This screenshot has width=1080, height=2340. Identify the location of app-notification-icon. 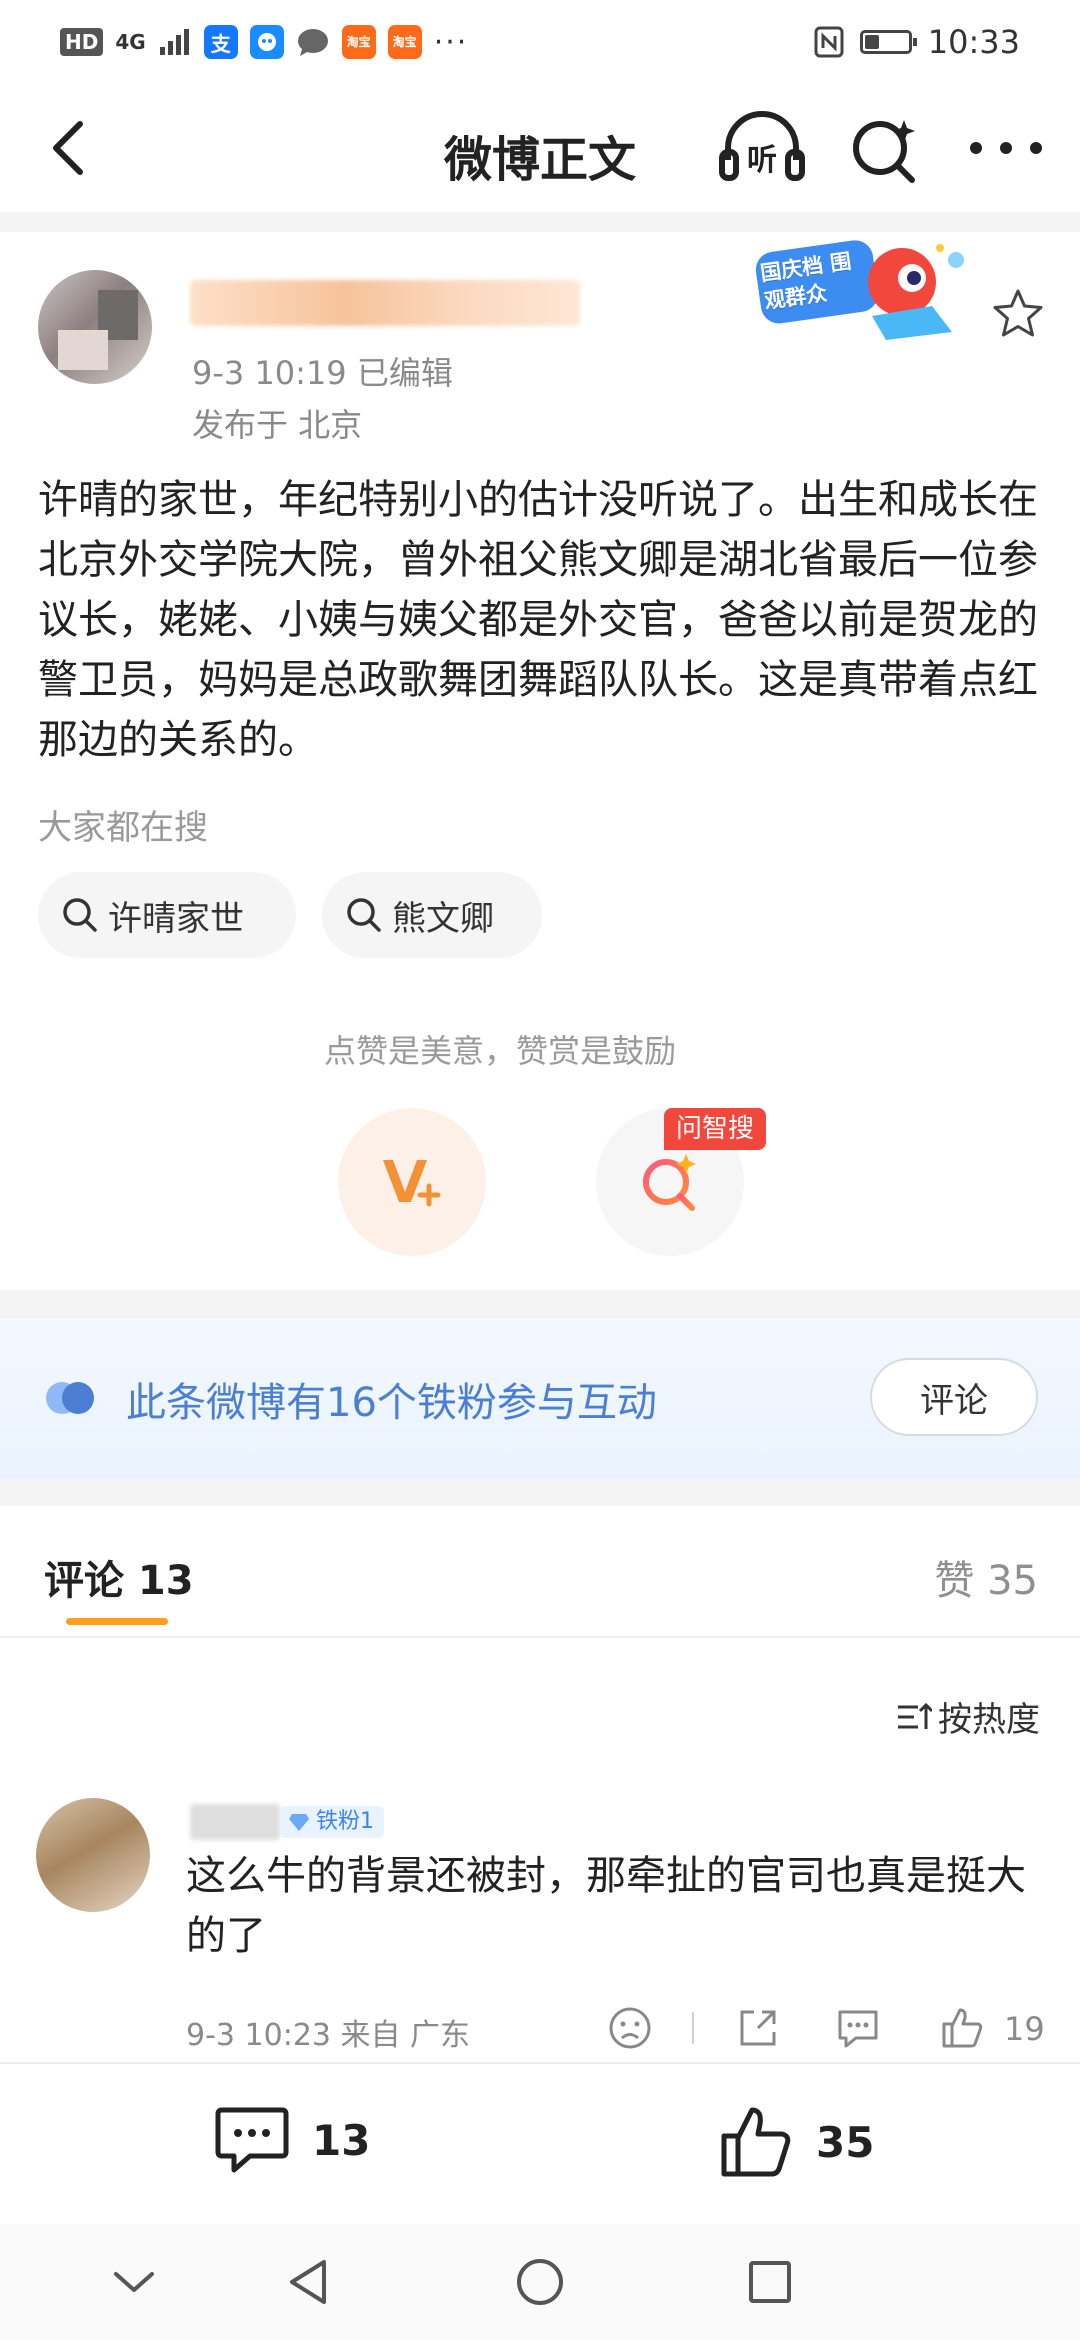
(266, 42).